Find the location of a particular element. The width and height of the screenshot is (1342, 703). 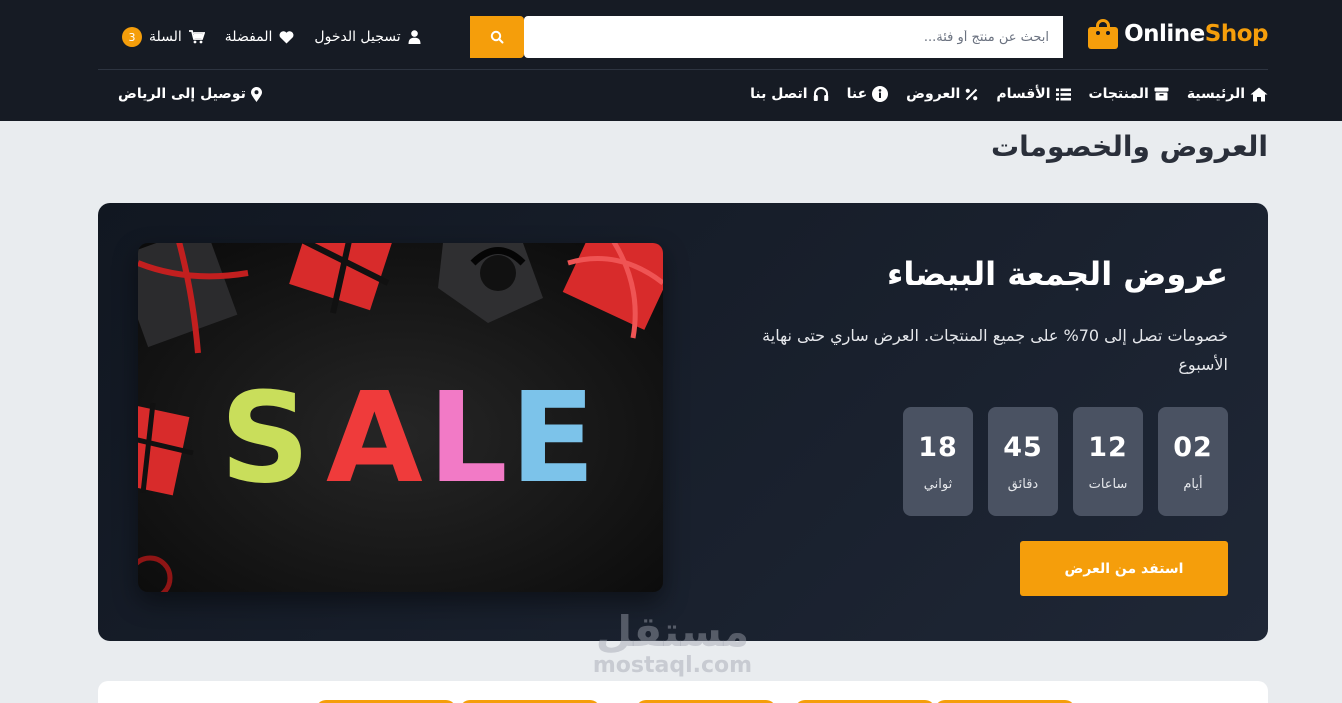

countdown-hours-value: 12 is located at coordinates (1108, 447).